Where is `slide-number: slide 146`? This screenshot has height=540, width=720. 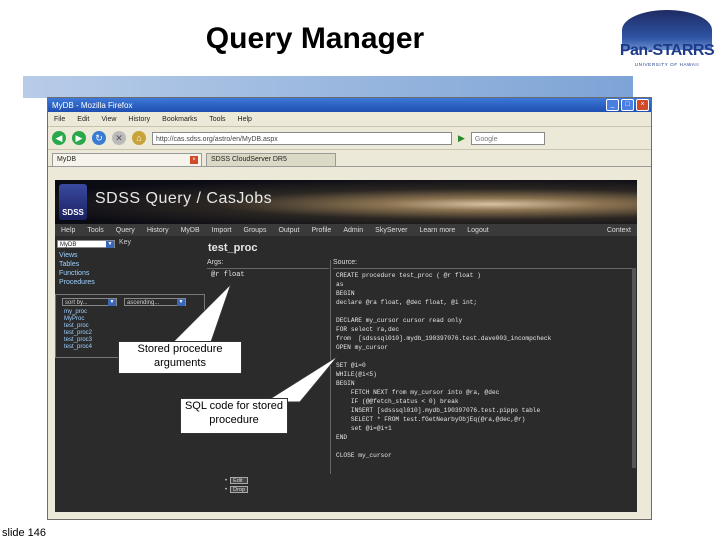 slide-number: slide 146 is located at coordinates (24, 533).